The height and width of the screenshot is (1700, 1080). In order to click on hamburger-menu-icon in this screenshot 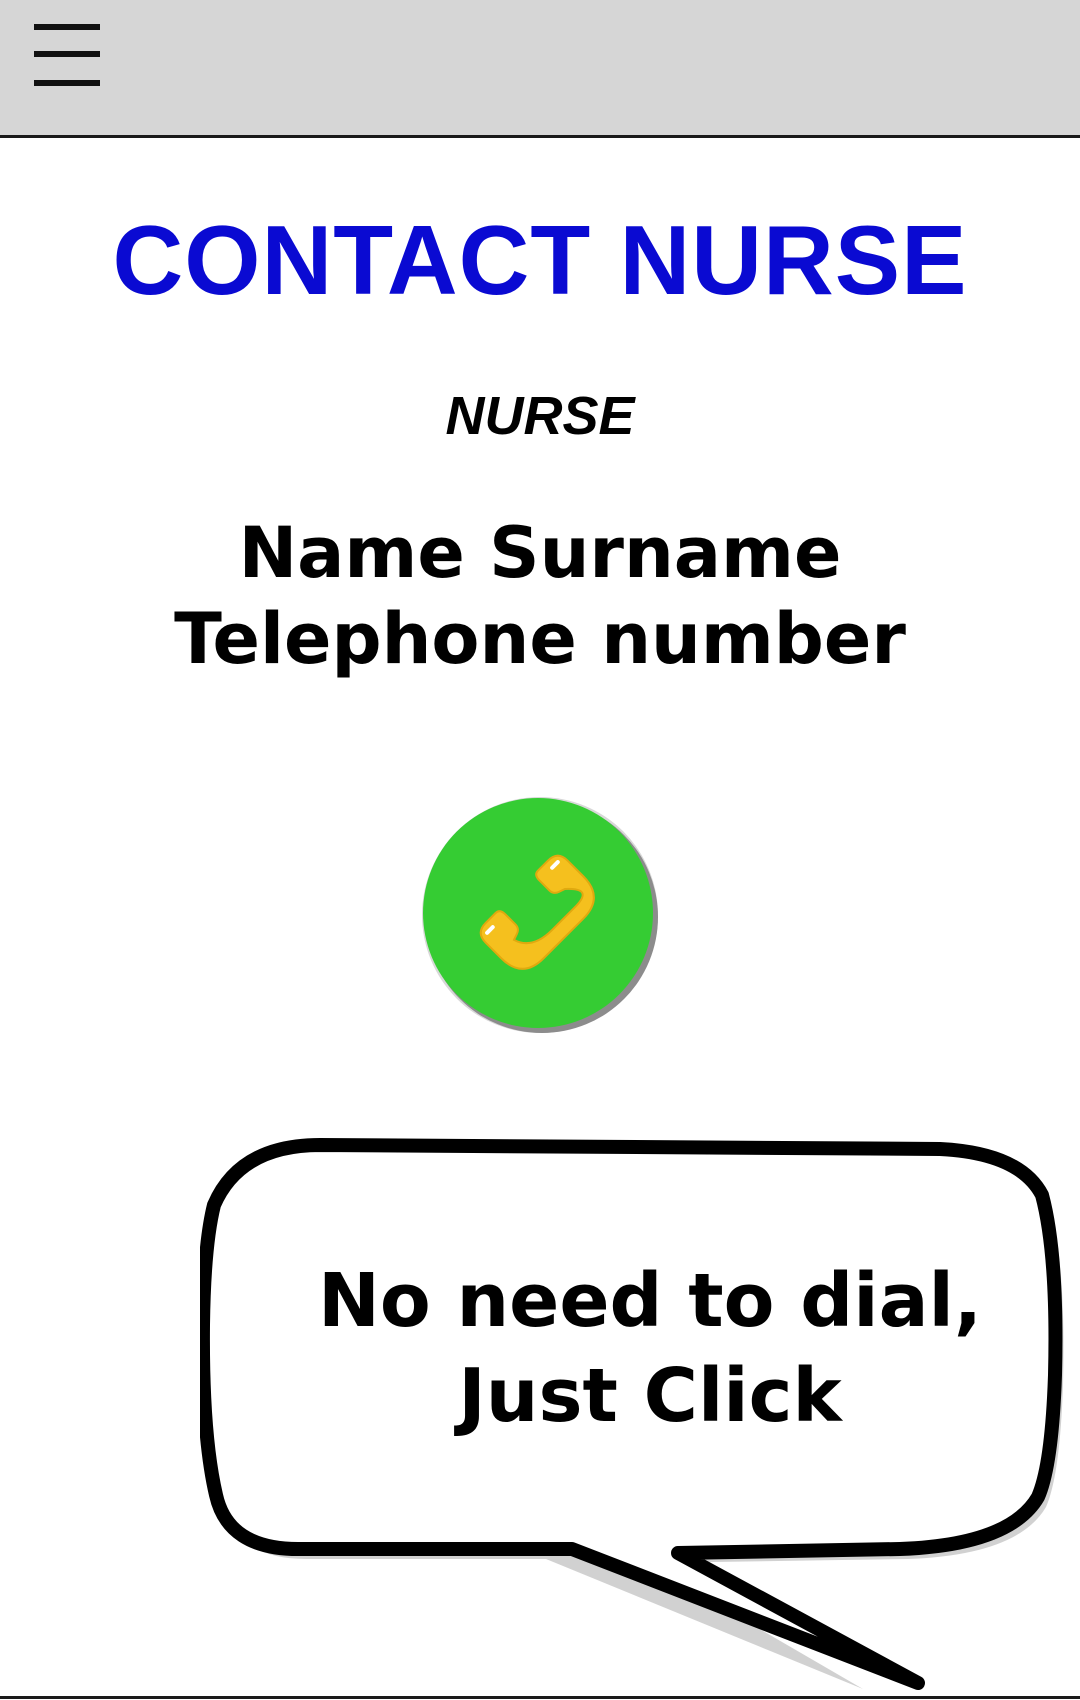, I will do `click(68, 57)`.